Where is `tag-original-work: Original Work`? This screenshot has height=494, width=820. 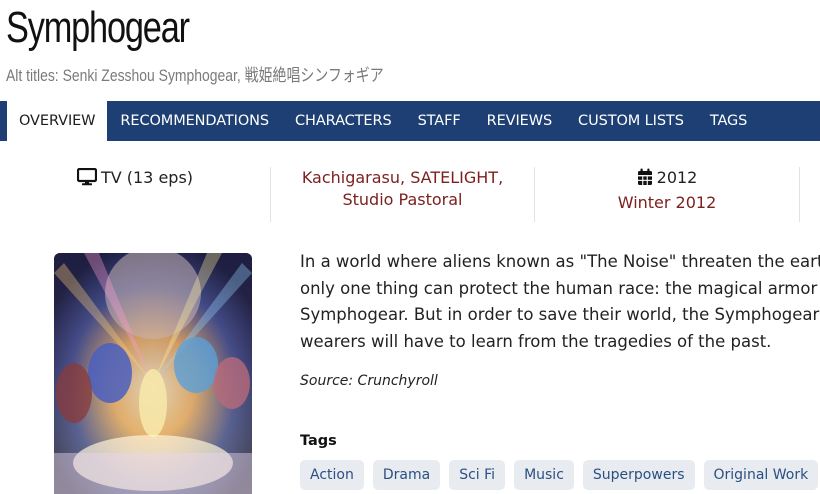
tag-original-work: Original Work is located at coordinates (761, 475).